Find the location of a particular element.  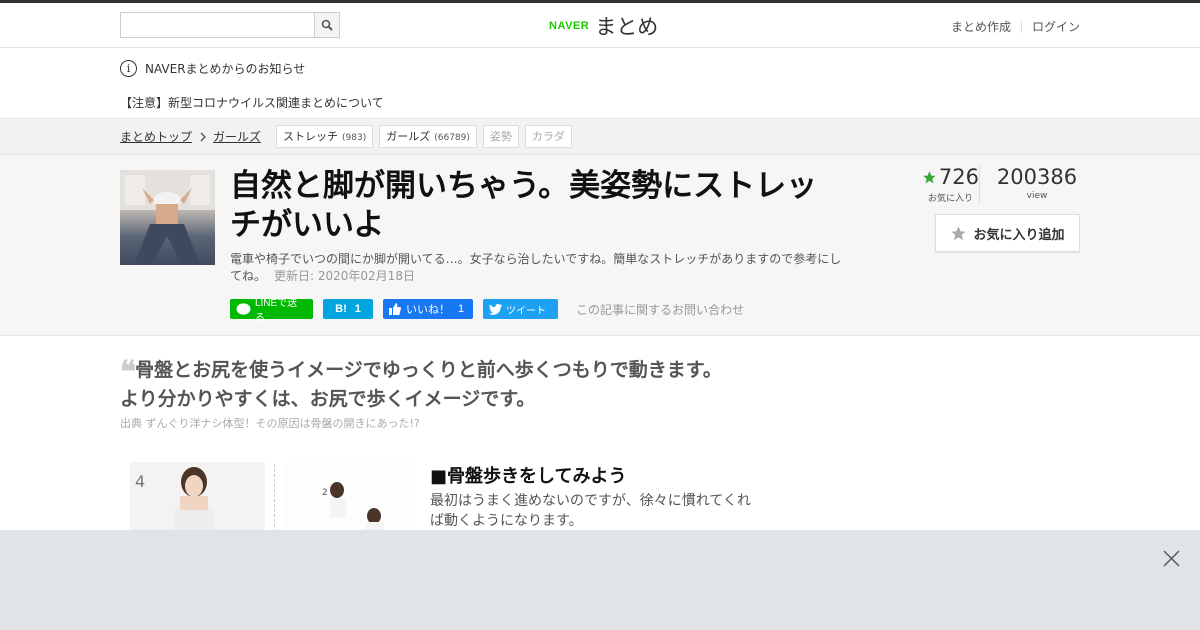

favorites-stat: 726 お気に入り is located at coordinates (951, 184).